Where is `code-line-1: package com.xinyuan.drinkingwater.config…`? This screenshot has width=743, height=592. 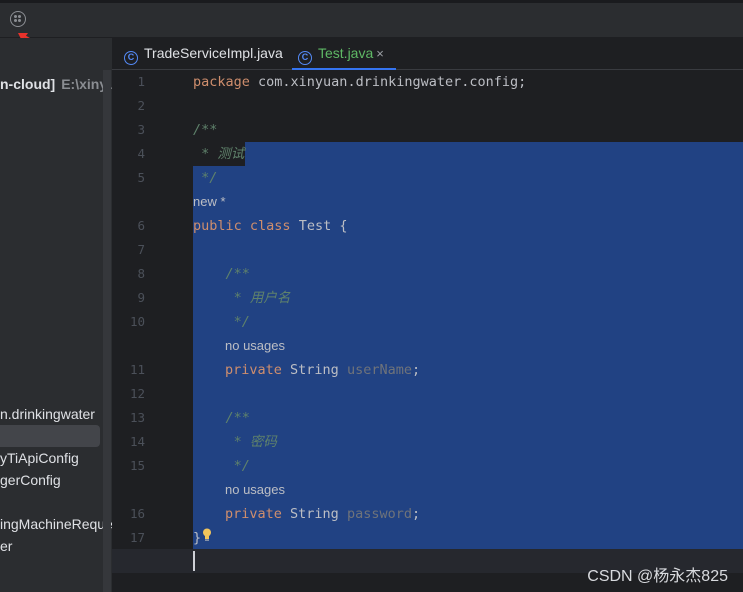 code-line-1: package com.xinyuan.drinkingwater.config… is located at coordinates (359, 82).